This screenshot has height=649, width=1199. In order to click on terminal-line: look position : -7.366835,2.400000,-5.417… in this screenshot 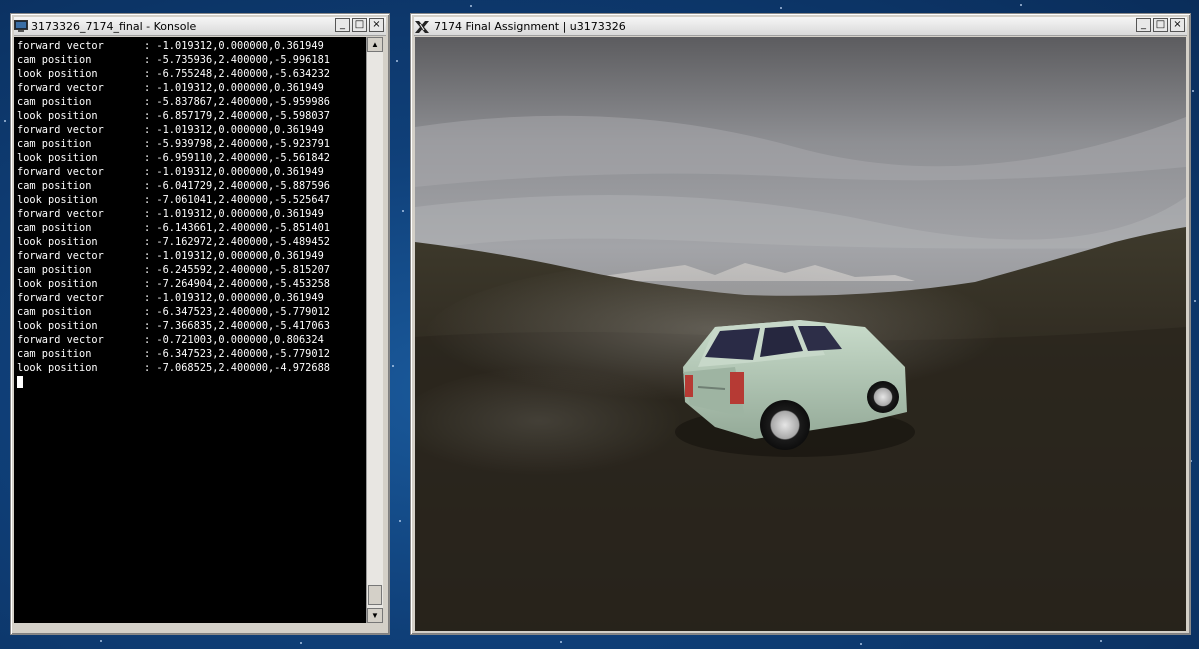, I will do `click(191, 326)`.